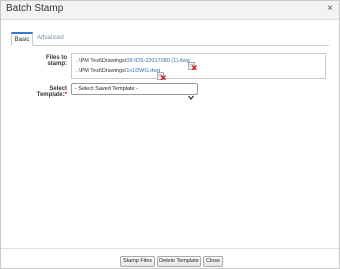 This screenshot has width=340, height=269. Describe the element at coordinates (330, 9) in the screenshot. I see `close-icon: ×` at that location.